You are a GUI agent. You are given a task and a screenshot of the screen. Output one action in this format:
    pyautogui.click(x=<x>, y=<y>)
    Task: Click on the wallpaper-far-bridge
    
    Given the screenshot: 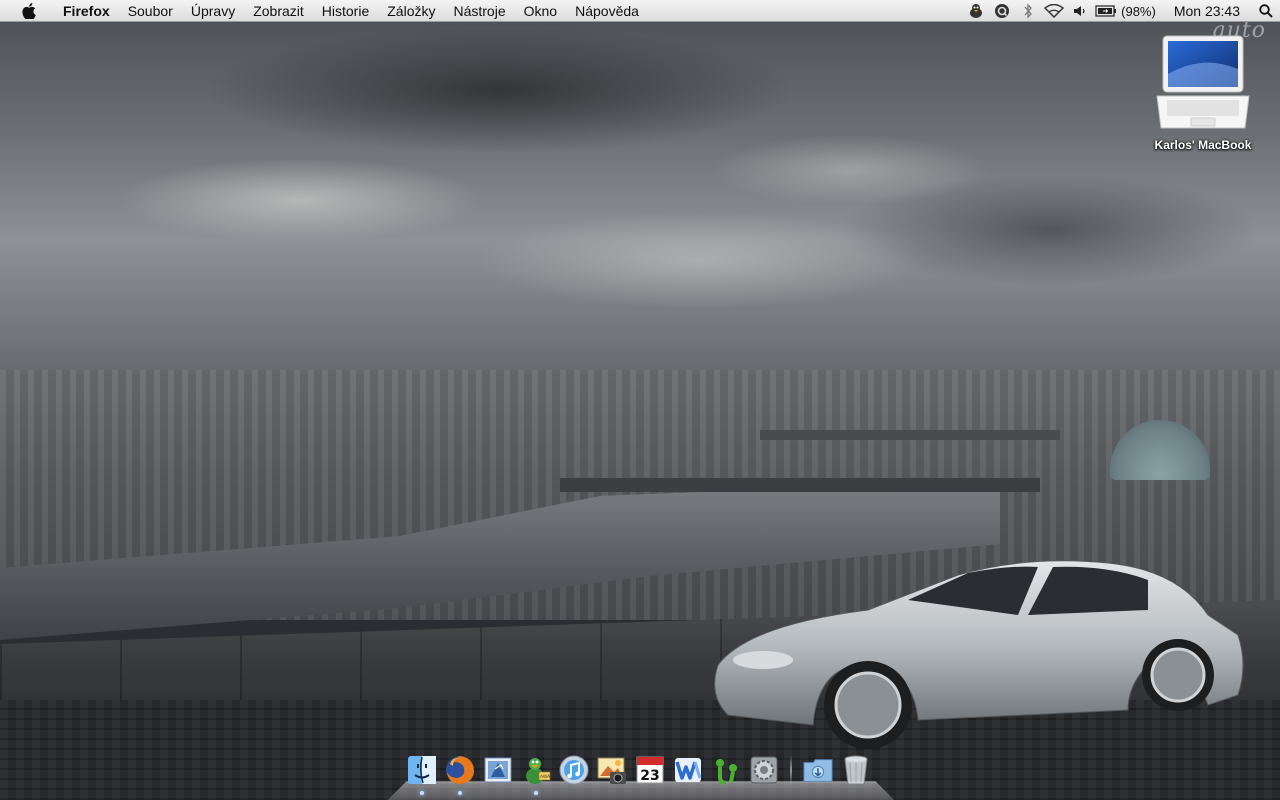 What is the action you would take?
    pyautogui.click(x=910, y=435)
    